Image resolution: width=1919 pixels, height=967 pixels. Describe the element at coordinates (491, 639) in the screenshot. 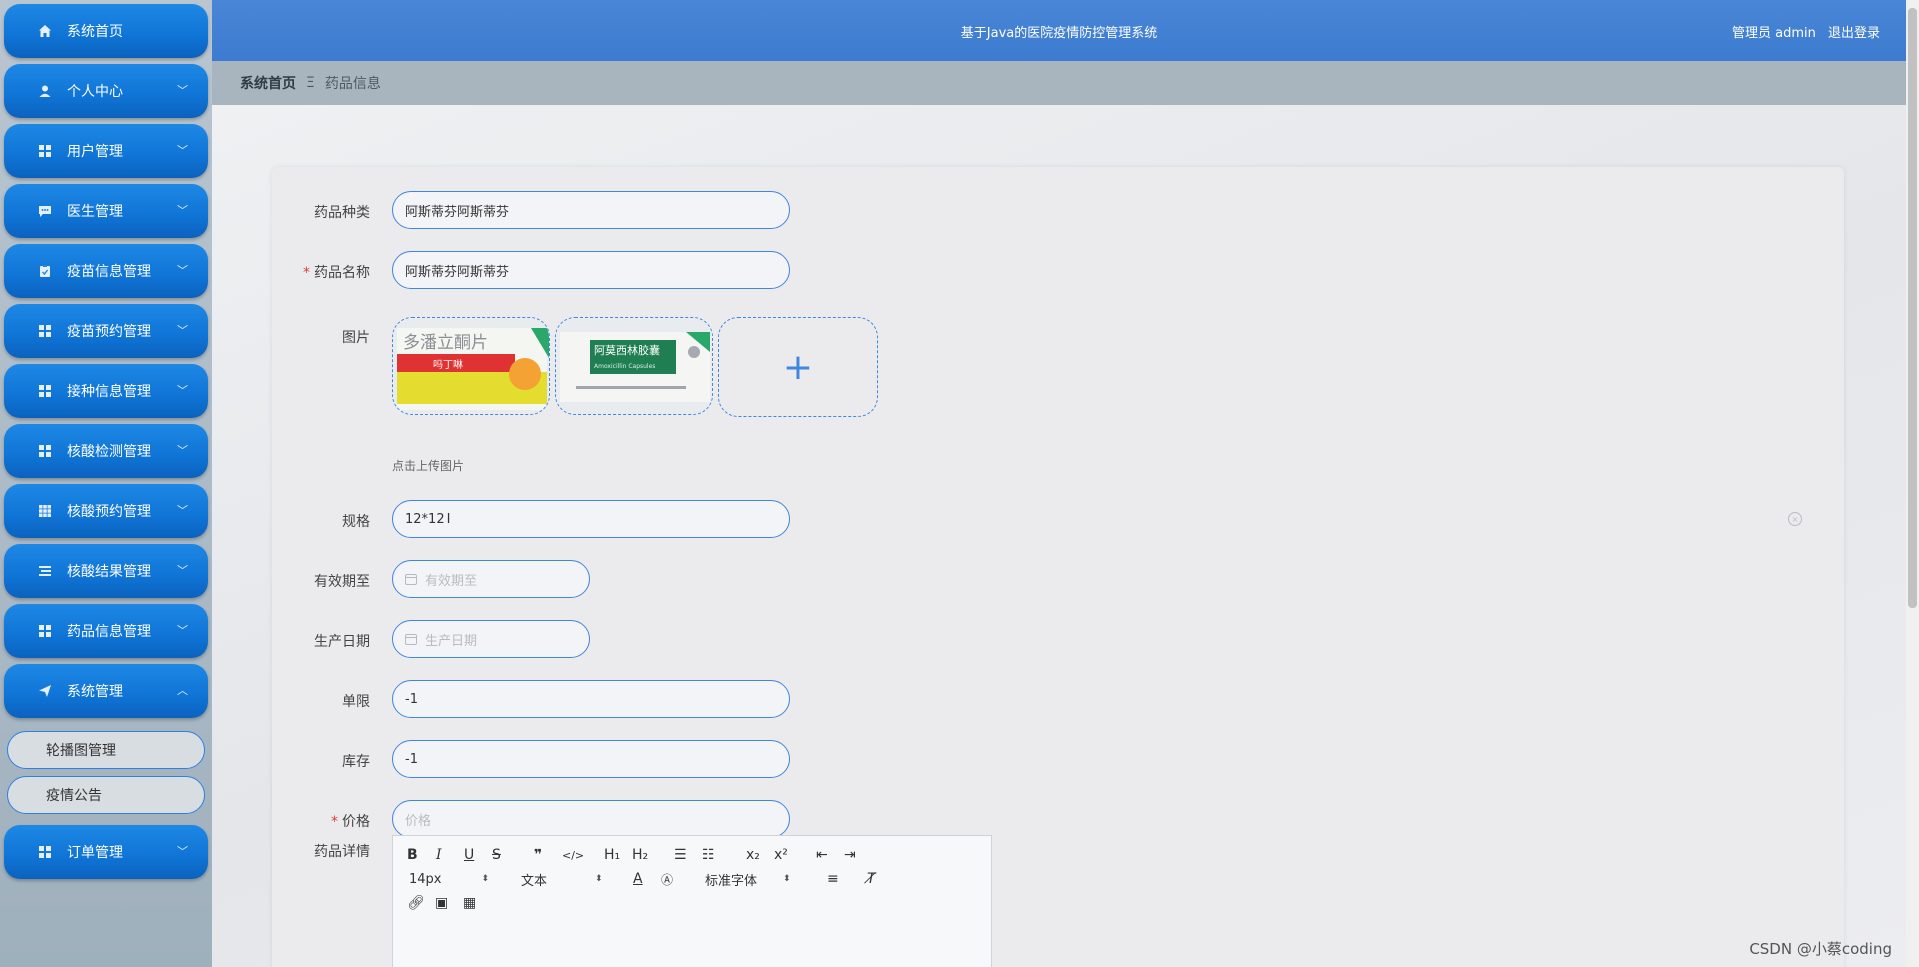

I see `production-date-picker: 生产日期` at that location.